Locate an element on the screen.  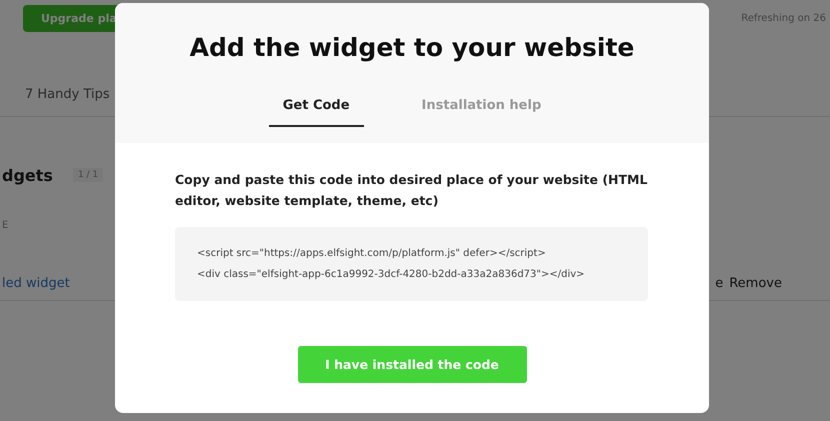
widget-link: led widget is located at coordinates (36, 283).